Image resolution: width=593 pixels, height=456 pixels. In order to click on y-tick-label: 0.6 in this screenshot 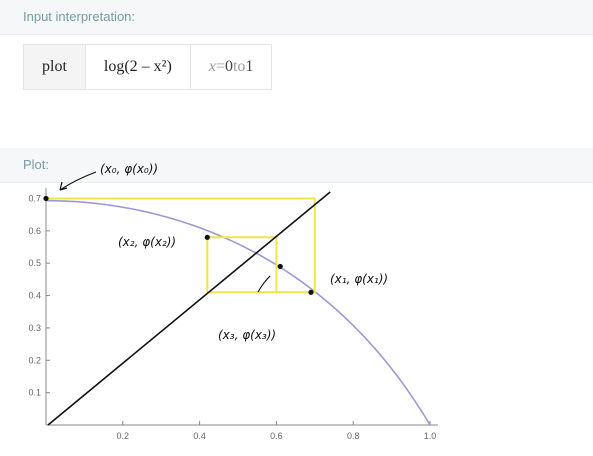, I will do `click(34, 231)`.